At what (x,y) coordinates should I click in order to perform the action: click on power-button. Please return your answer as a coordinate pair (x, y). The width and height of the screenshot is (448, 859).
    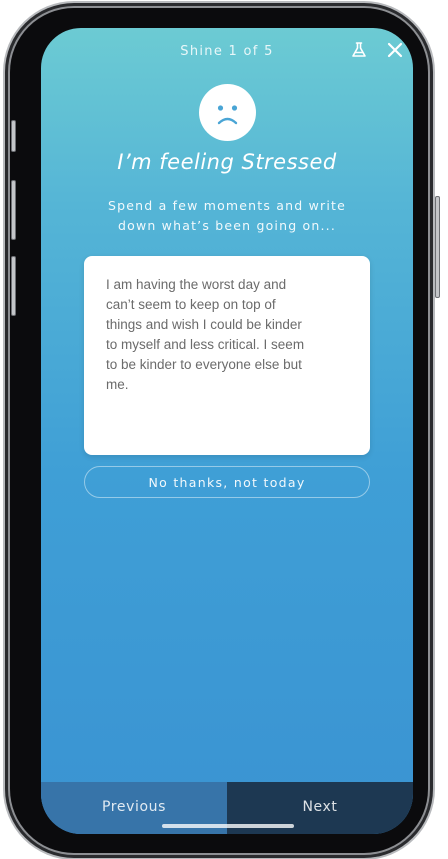
    Looking at the image, I should click on (437, 247).